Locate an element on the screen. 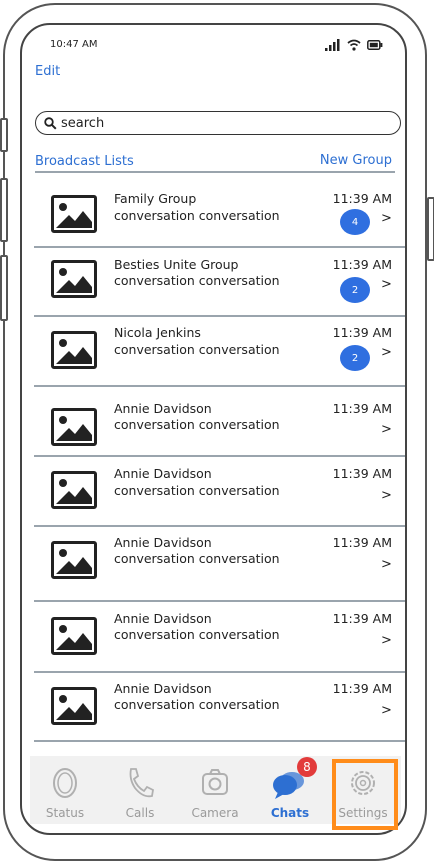 This screenshot has width=434, height=867. status-time: 10:47 AM is located at coordinates (74, 44).